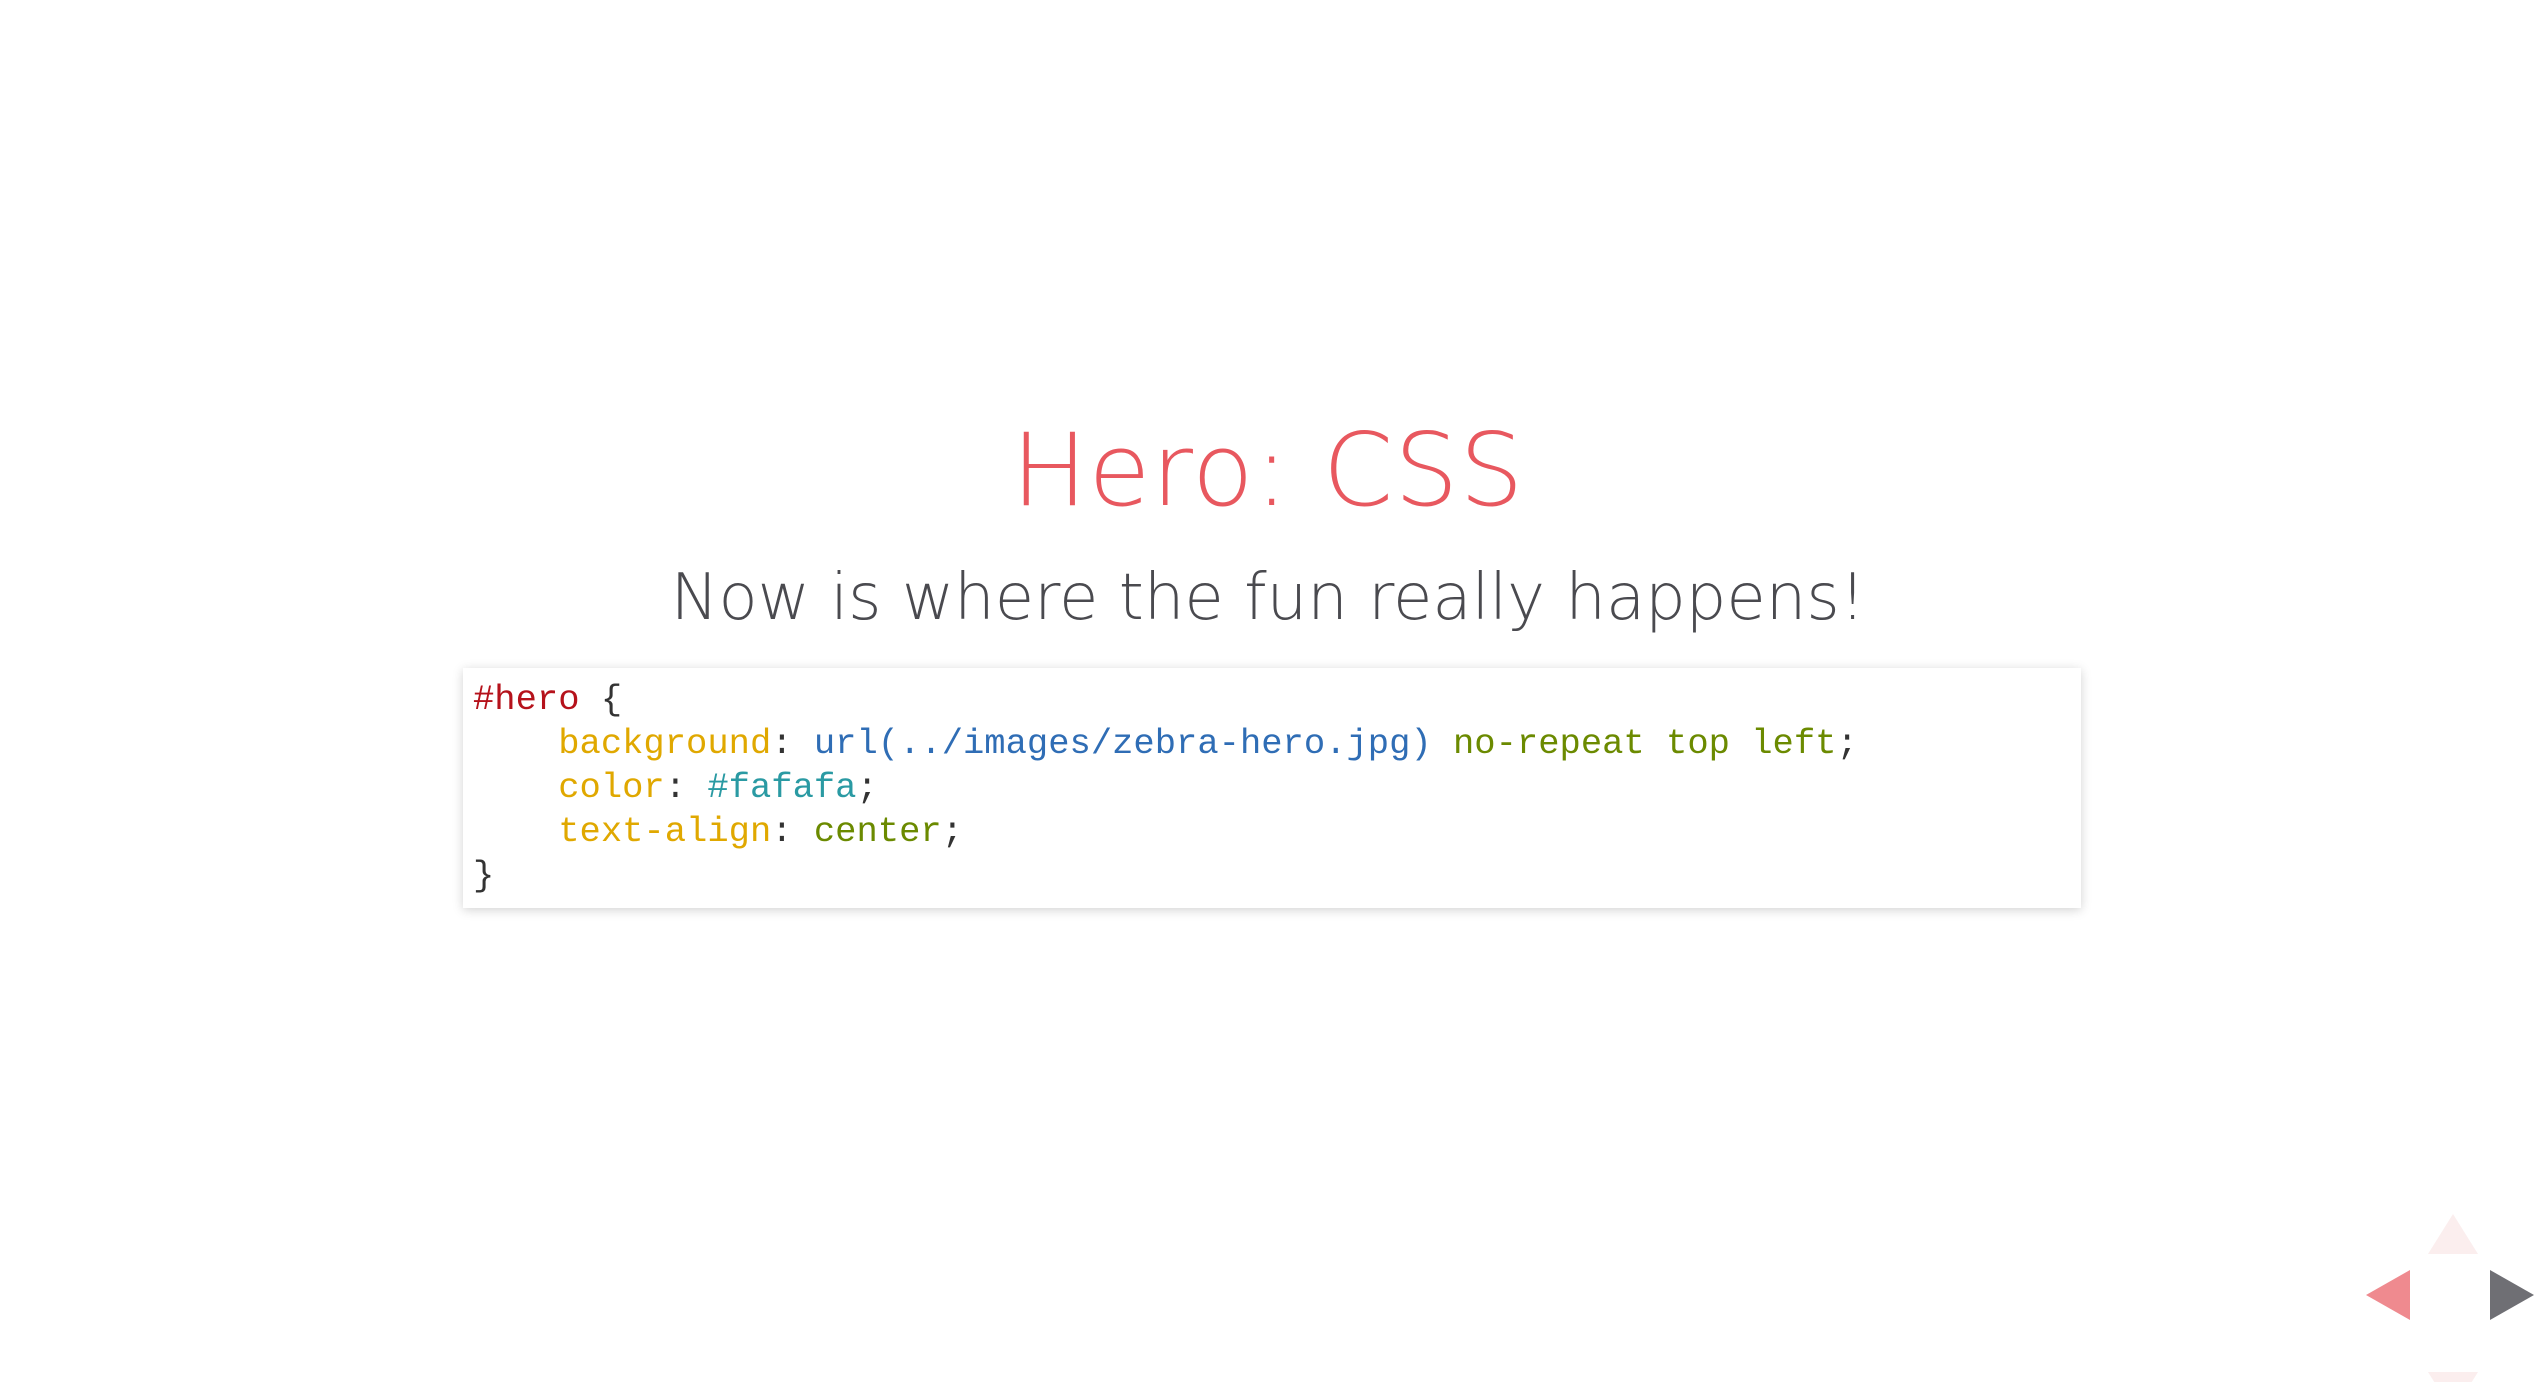 The width and height of the screenshot is (2536, 1382). I want to click on close-brace: }, so click(484, 875).